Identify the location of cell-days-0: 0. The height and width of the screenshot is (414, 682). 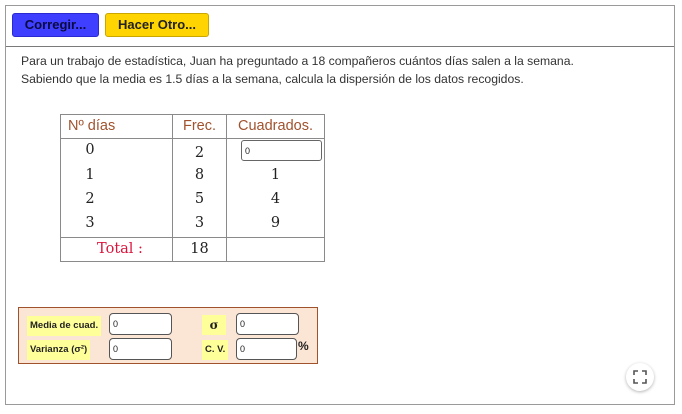
(90, 150).